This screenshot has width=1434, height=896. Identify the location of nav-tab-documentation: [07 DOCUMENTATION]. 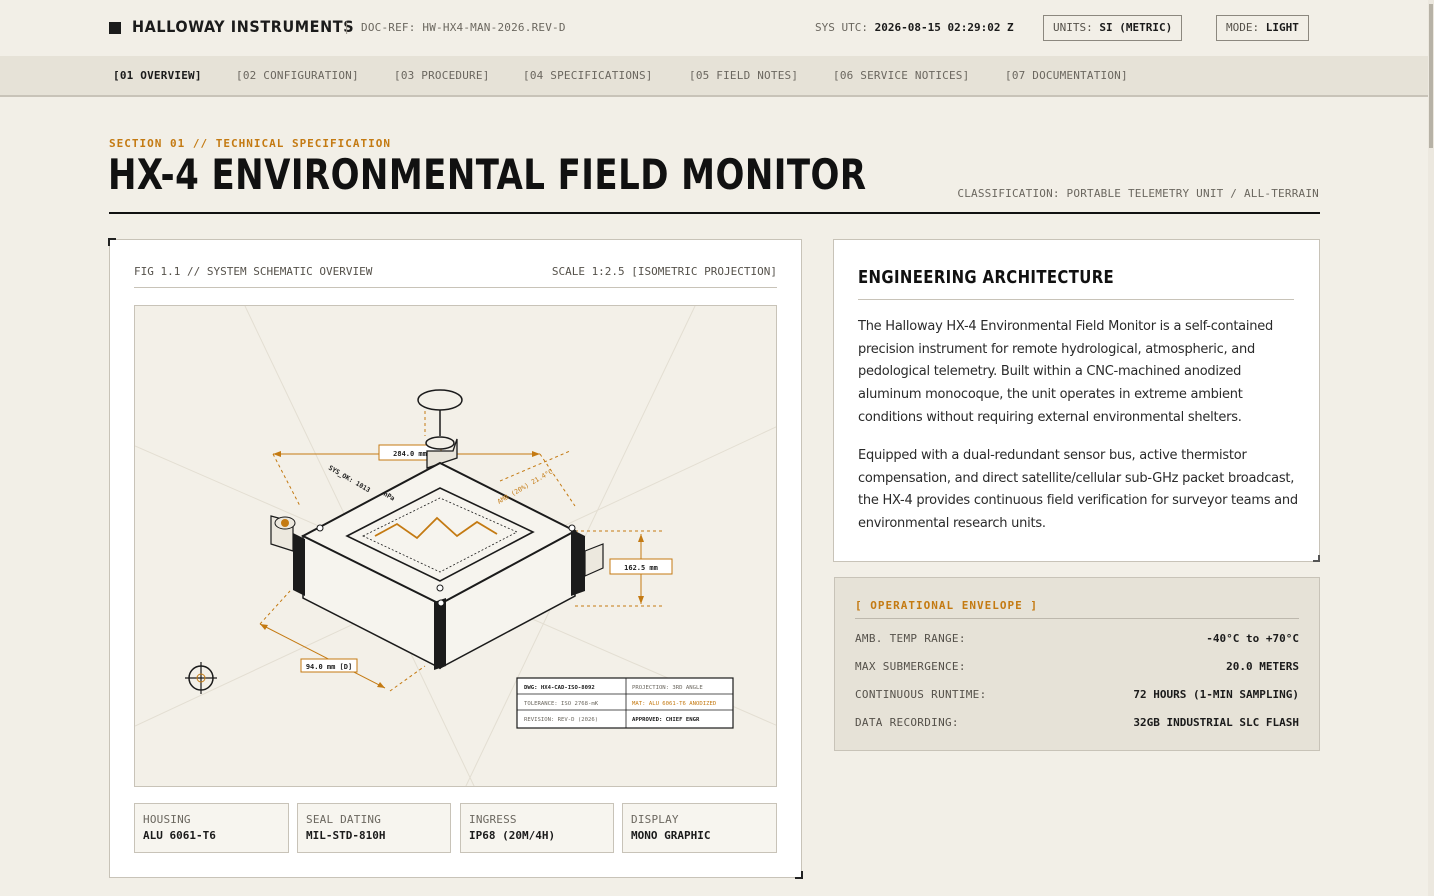
(1066, 75).